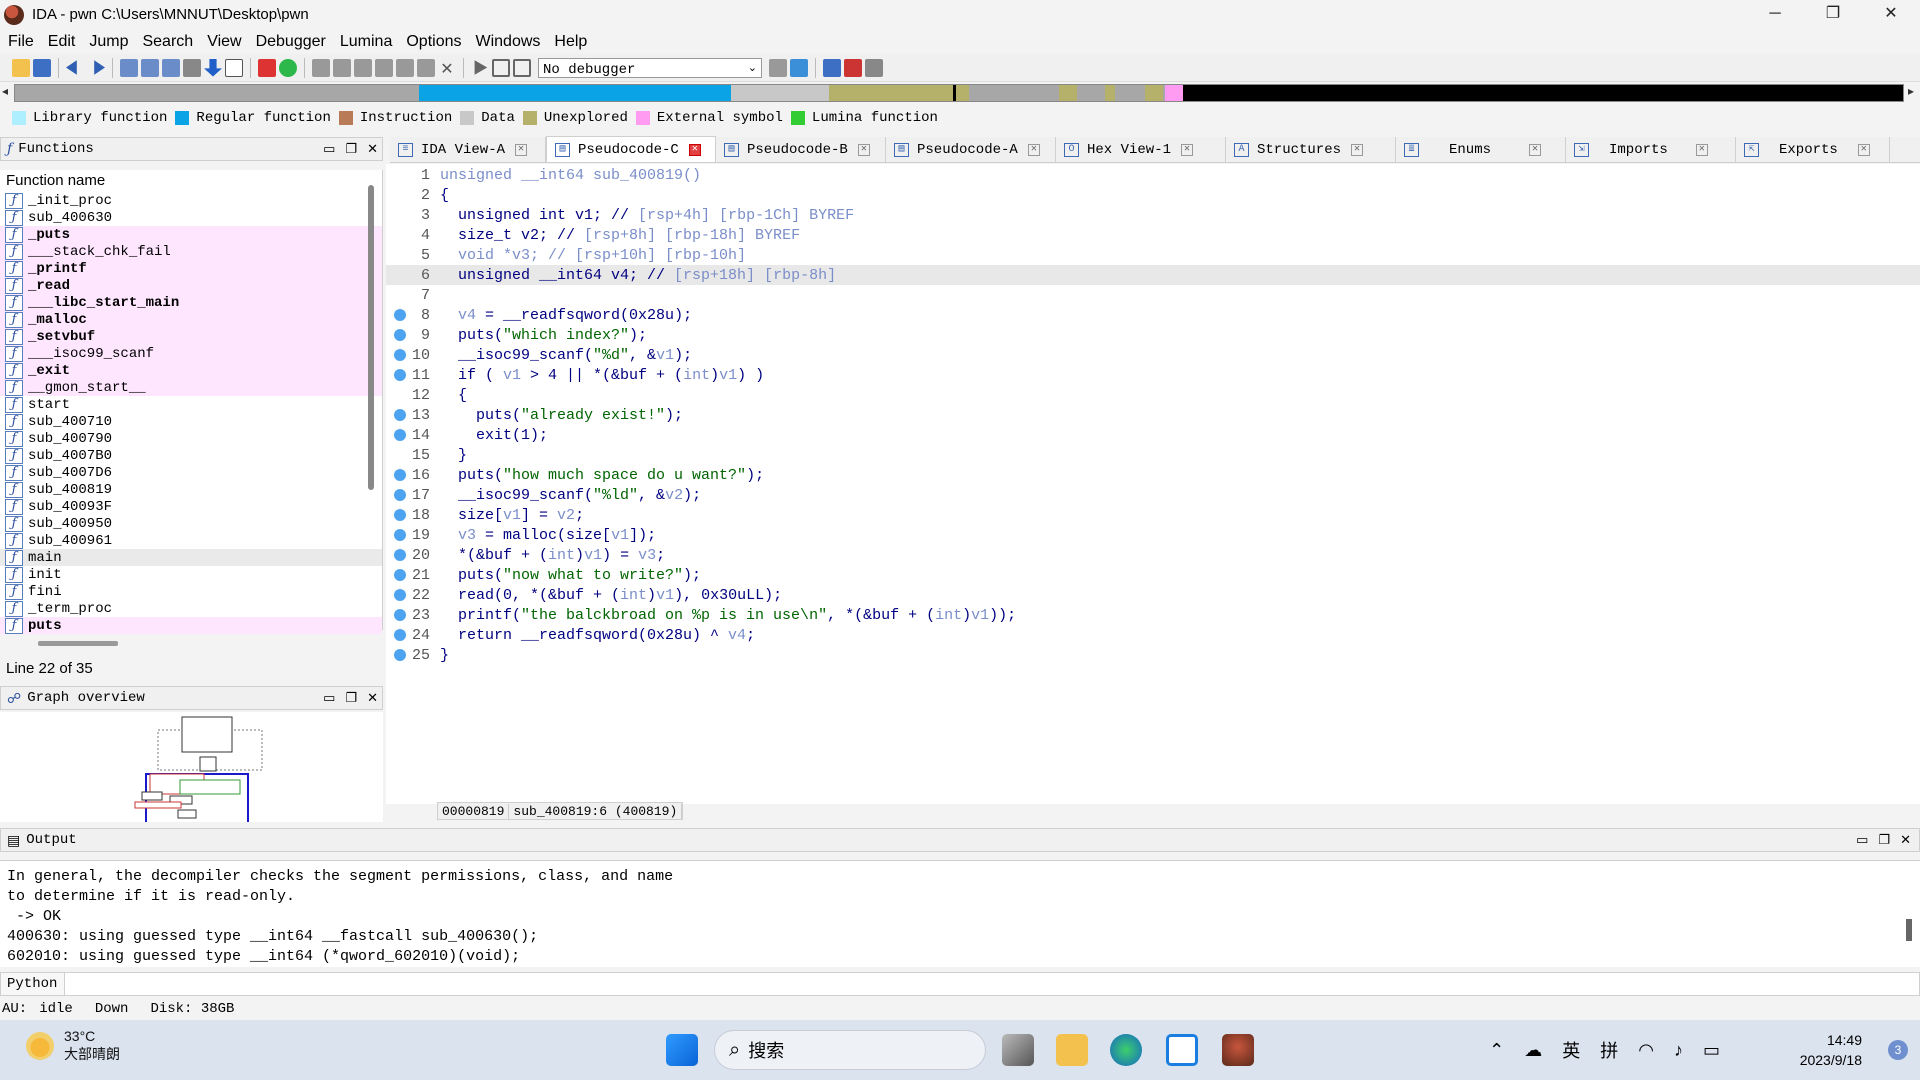 Image resolution: width=1920 pixels, height=1080 pixels. I want to click on code-line: 7, so click(1153, 295).